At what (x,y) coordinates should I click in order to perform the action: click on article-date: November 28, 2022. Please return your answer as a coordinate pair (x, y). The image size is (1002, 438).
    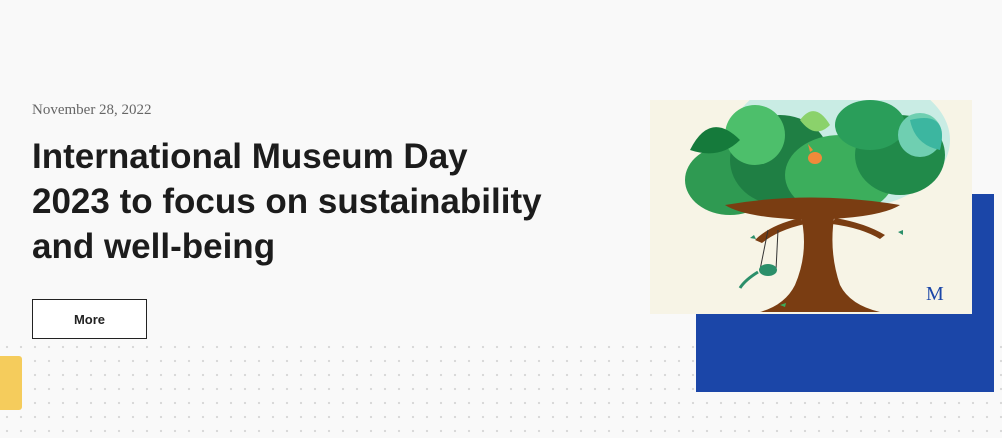
    Looking at the image, I should click on (92, 110).